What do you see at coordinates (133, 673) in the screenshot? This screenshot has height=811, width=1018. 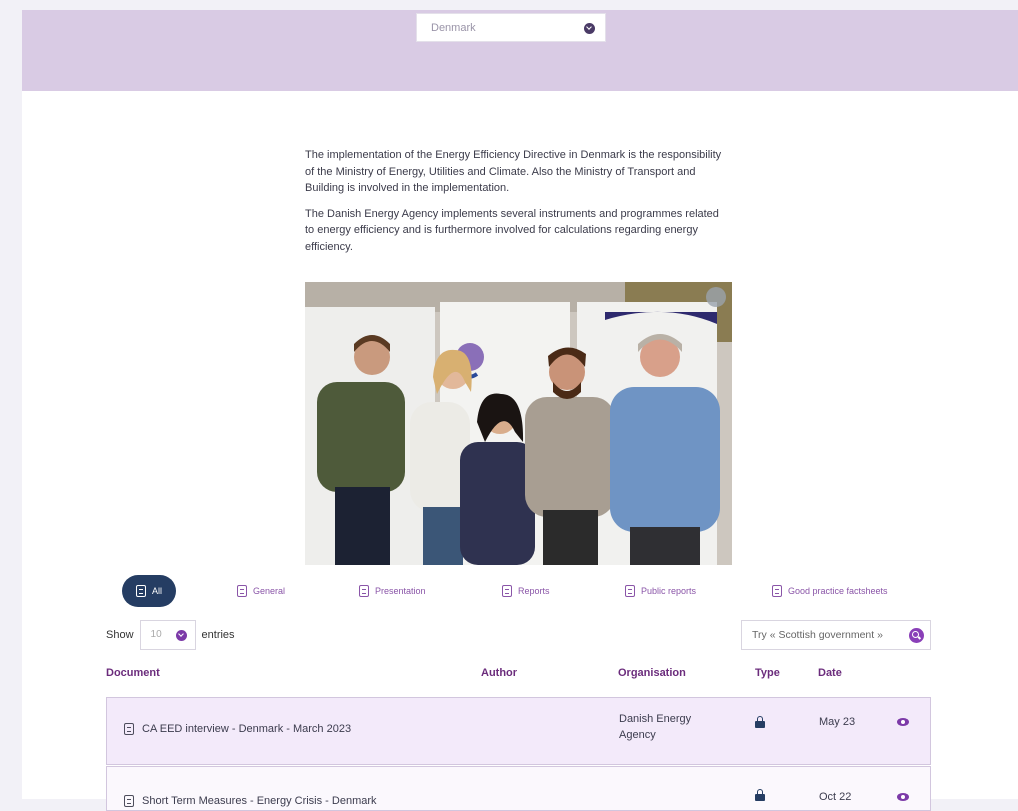 I see `column-header-document: Document` at bounding box center [133, 673].